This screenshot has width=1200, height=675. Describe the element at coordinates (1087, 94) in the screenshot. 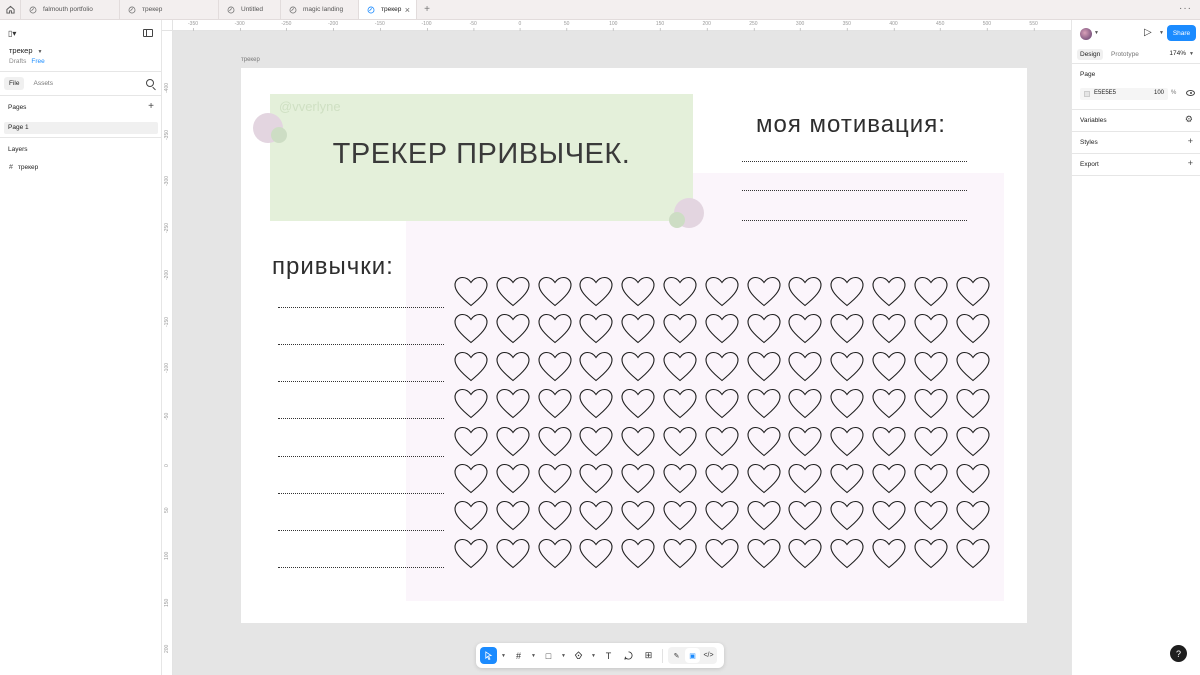

I see `color-swatch` at that location.